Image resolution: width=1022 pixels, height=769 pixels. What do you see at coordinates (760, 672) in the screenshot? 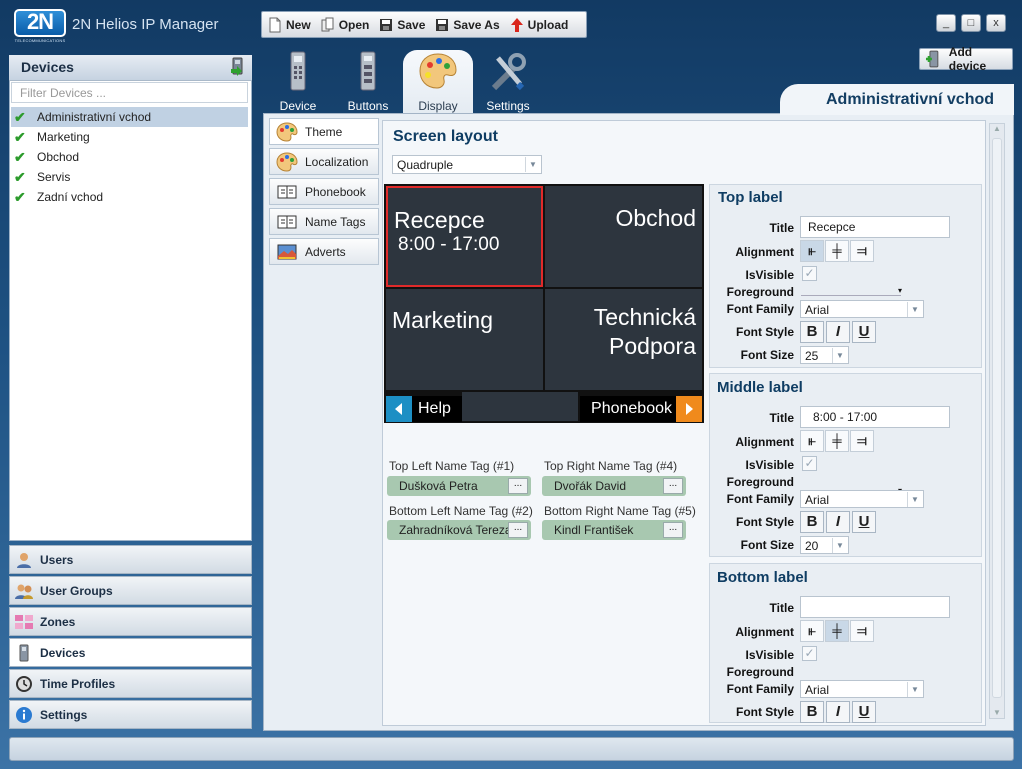
I see `foreground-label: Foreground` at bounding box center [760, 672].